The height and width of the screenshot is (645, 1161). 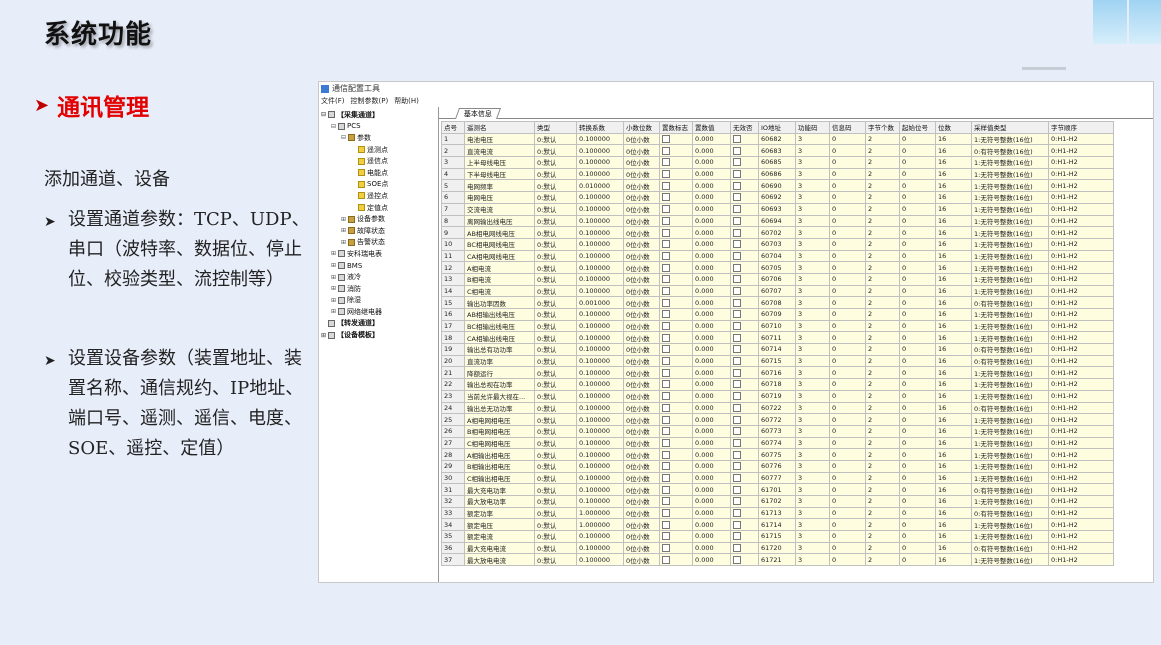 I want to click on row-number-cell: 31, so click(x=453, y=489).